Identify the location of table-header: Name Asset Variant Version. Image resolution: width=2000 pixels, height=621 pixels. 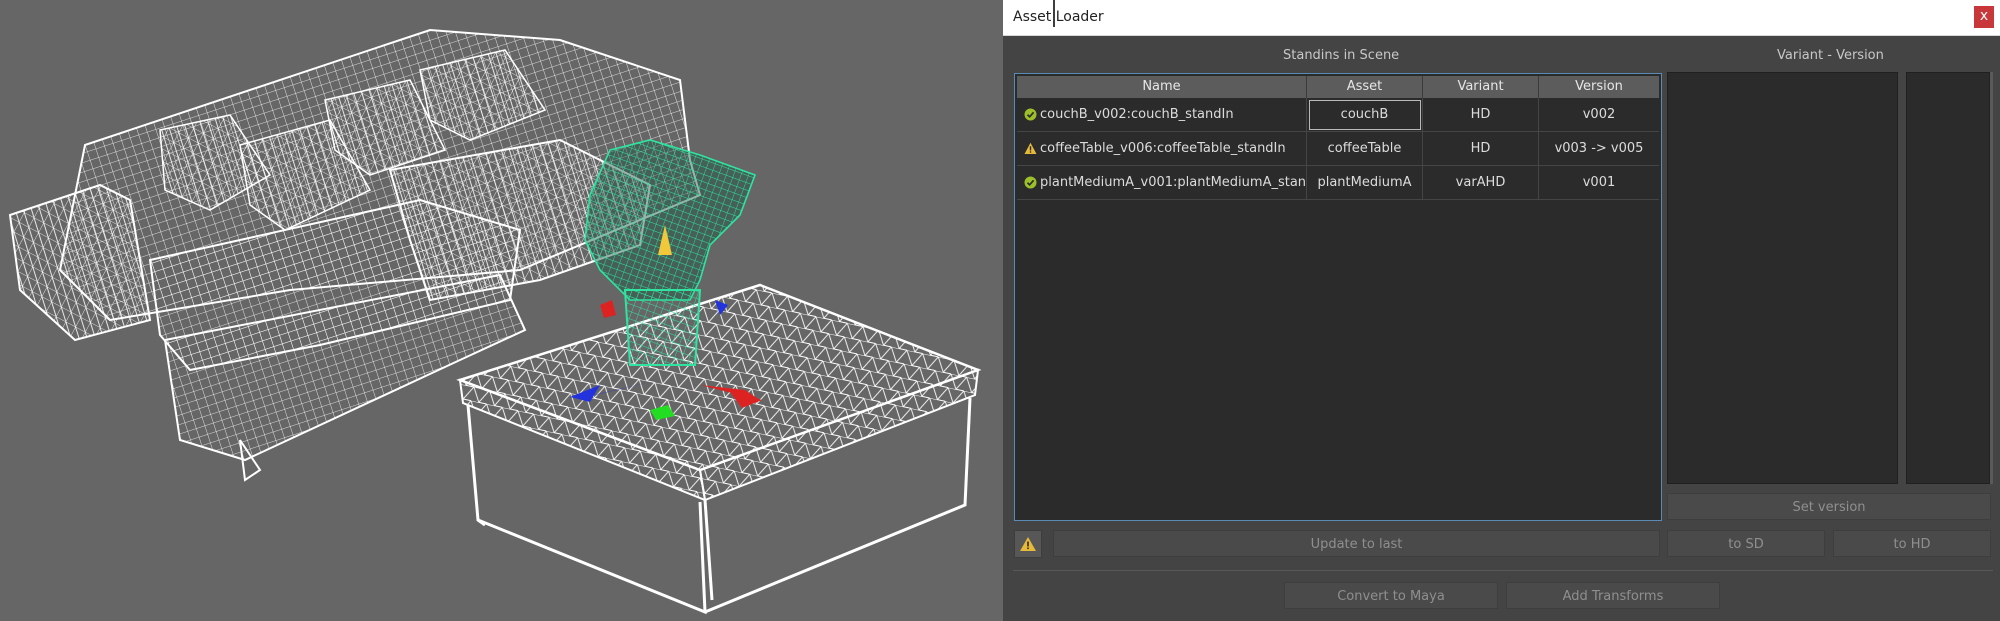
(1338, 87).